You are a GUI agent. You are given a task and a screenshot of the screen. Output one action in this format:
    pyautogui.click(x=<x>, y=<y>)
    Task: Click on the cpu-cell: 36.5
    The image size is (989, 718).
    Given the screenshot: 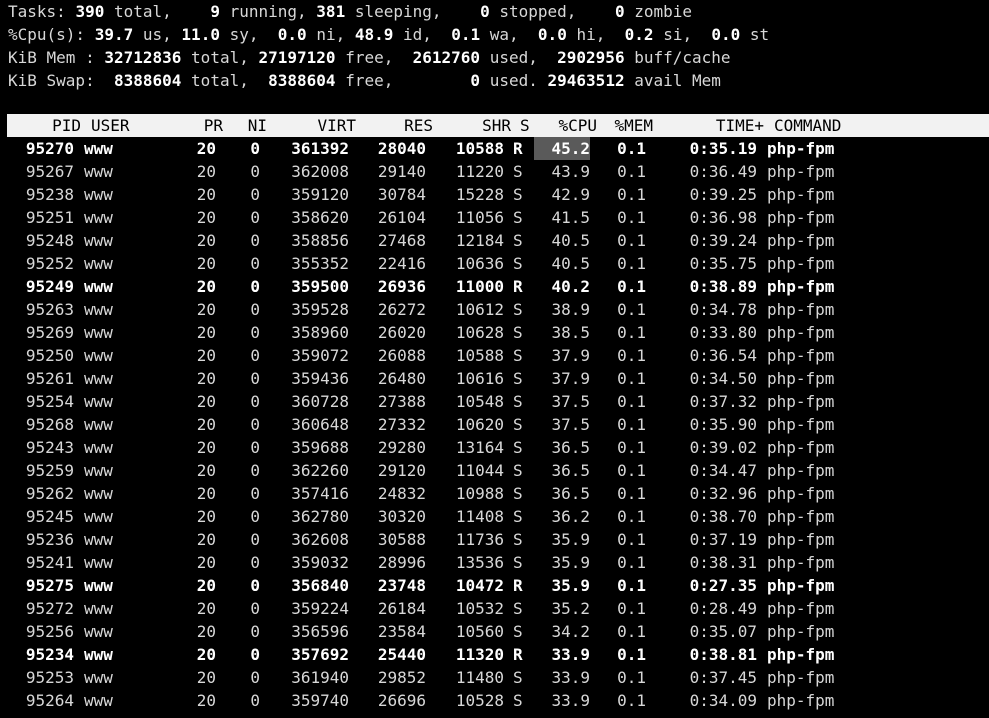 What is the action you would take?
    pyautogui.click(x=570, y=447)
    